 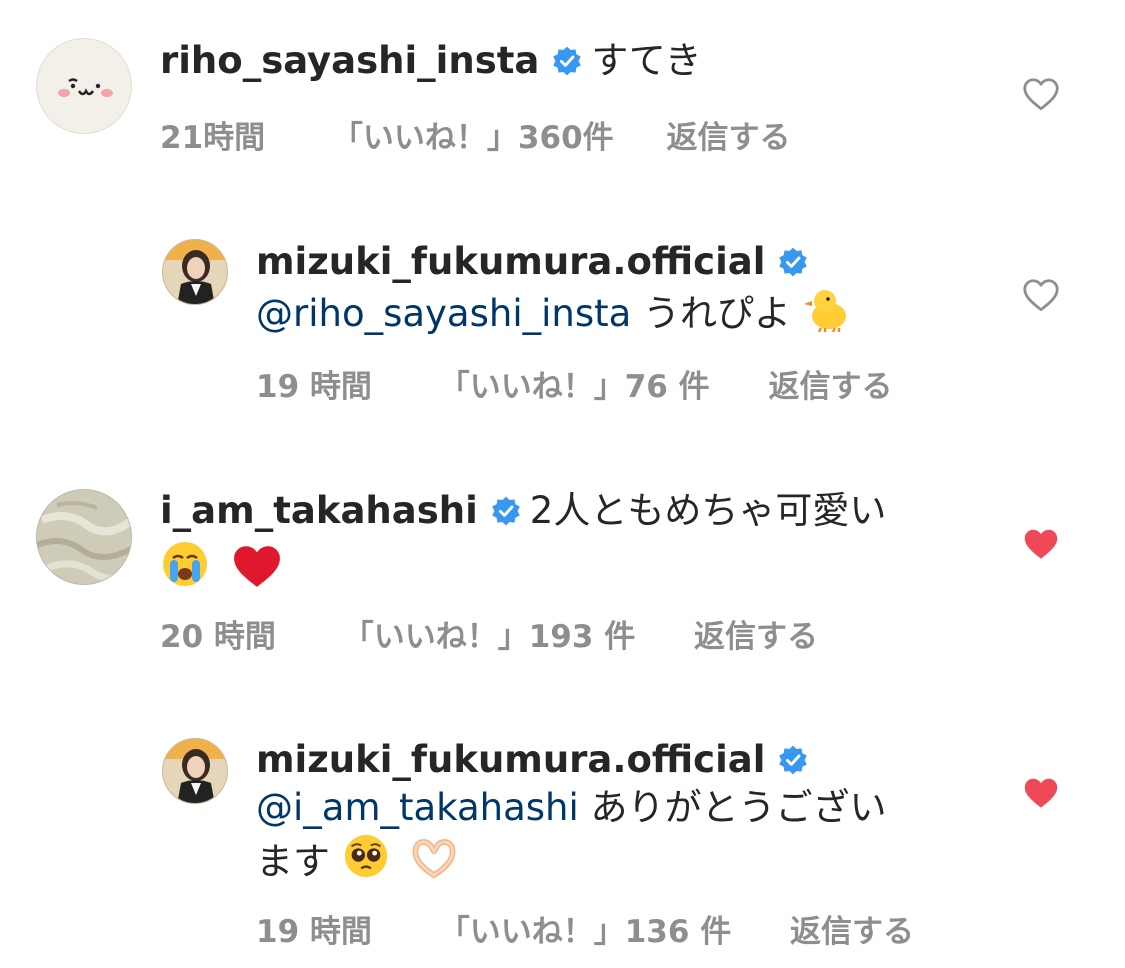 What do you see at coordinates (489, 633) in the screenshot?
I see `comment-likes: 「いいね！」193 件` at bounding box center [489, 633].